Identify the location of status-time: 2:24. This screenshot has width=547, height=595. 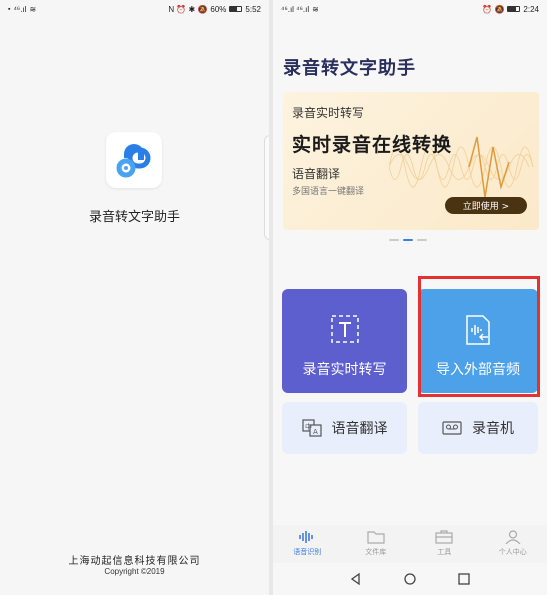
(531, 9).